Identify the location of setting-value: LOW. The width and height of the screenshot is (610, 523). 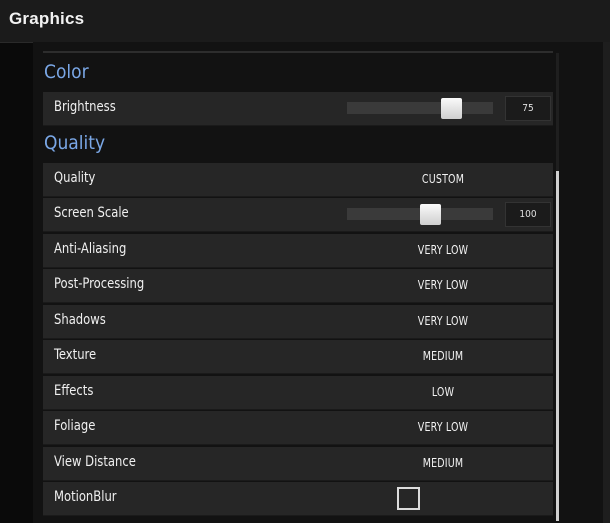
(443, 392).